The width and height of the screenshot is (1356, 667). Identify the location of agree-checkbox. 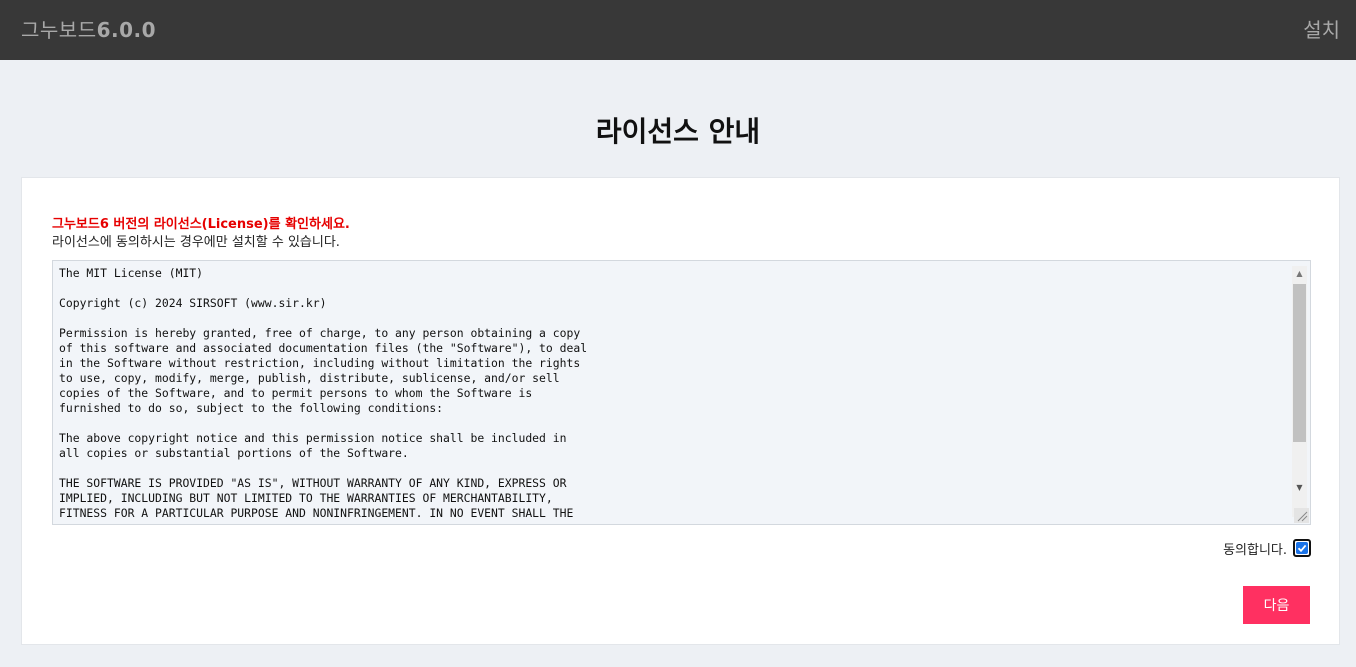
(1302, 548).